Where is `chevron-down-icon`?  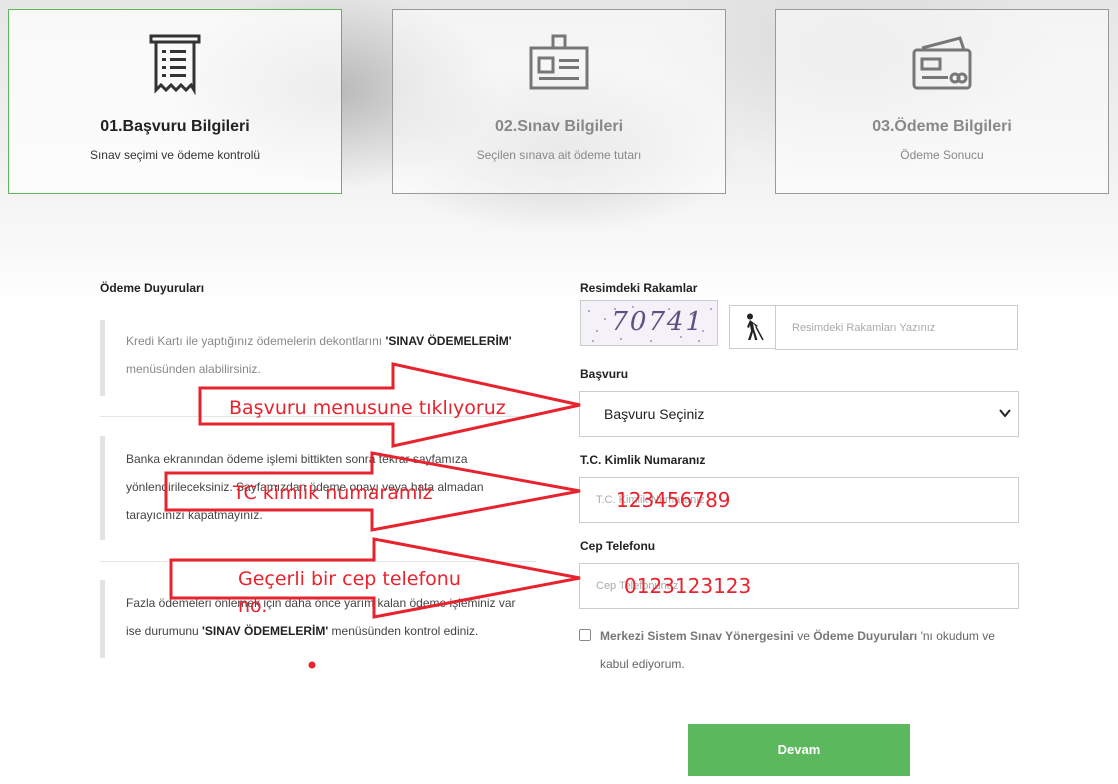
chevron-down-icon is located at coordinates (1005, 413).